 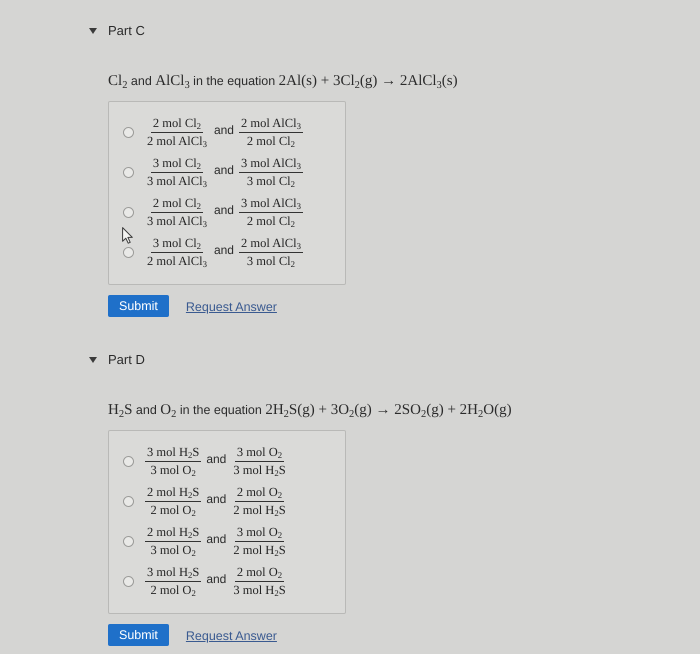 I want to click on fraction: 2 mol O$_{2}$ 3 mol H$_{2}$S, so click(x=259, y=581).